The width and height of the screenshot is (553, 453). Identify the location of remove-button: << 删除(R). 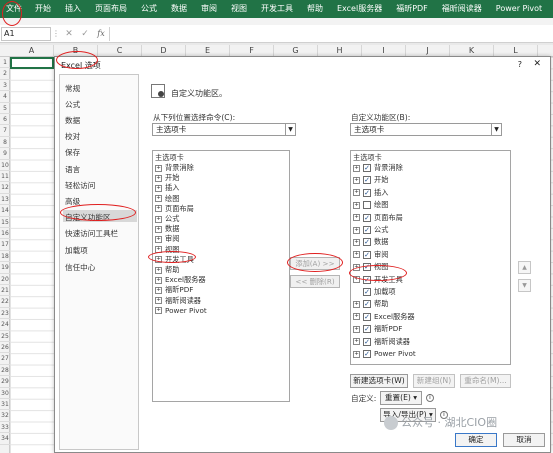
(315, 281).